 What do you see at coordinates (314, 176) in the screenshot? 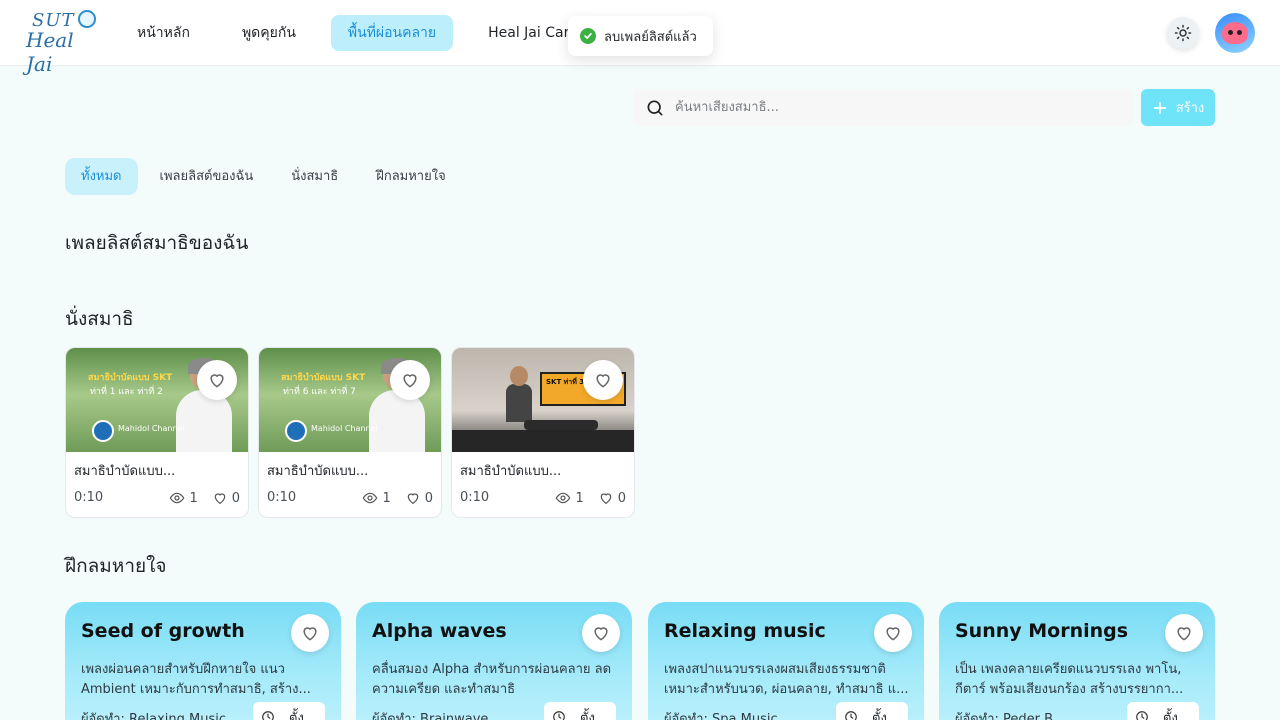
I see `tab-meditation: นั่งสมาธิ` at bounding box center [314, 176].